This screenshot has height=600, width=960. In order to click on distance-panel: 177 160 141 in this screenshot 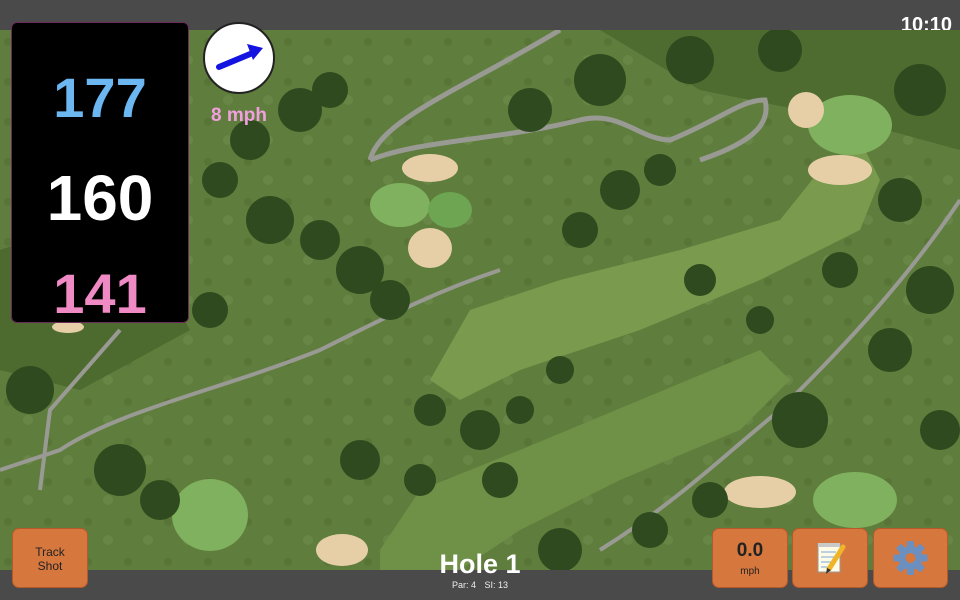, I will do `click(100, 173)`.